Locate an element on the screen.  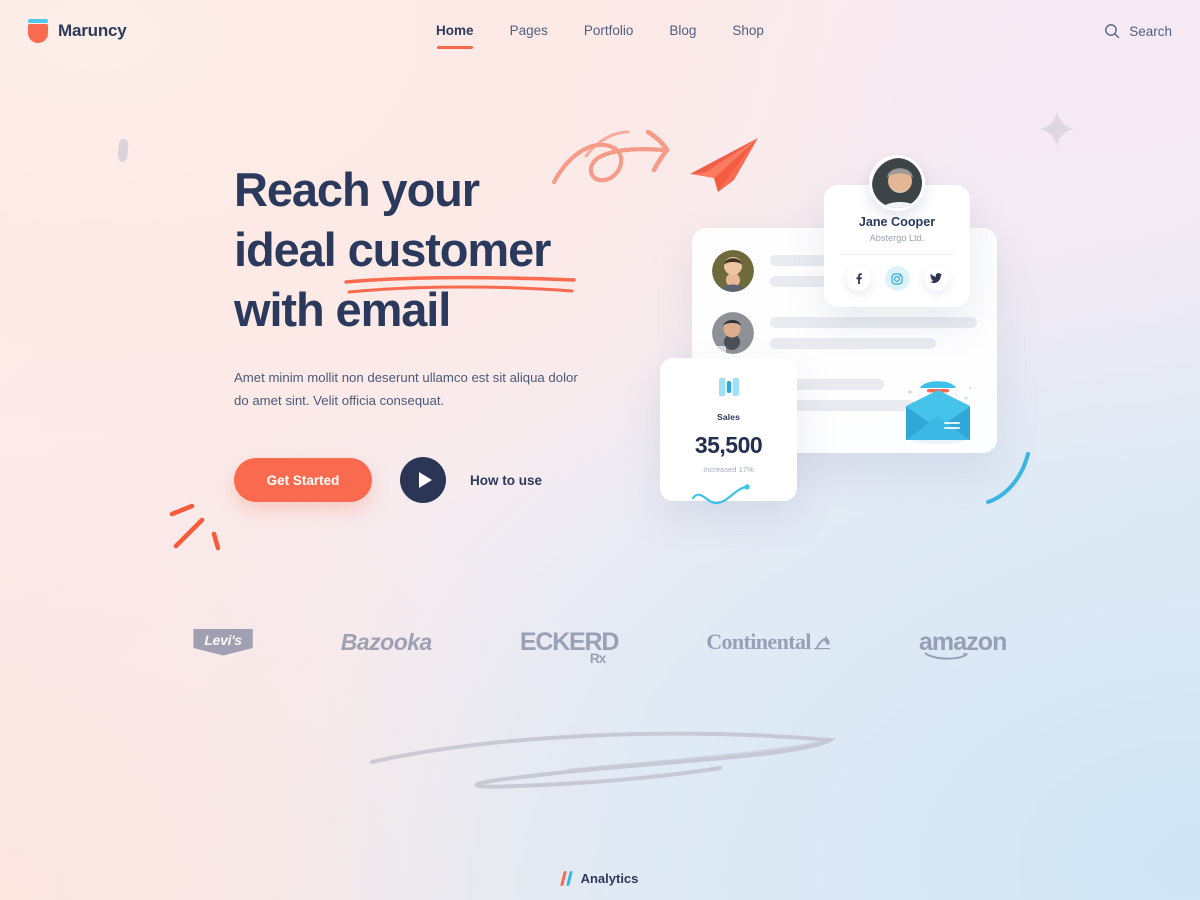
headline-line-1: Reach your is located at coordinates (357, 189).